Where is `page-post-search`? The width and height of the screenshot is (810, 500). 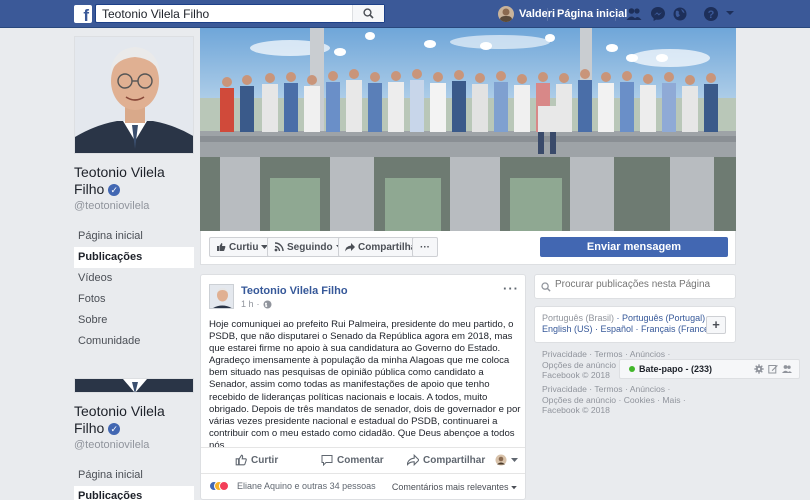
page-post-search is located at coordinates (635, 286).